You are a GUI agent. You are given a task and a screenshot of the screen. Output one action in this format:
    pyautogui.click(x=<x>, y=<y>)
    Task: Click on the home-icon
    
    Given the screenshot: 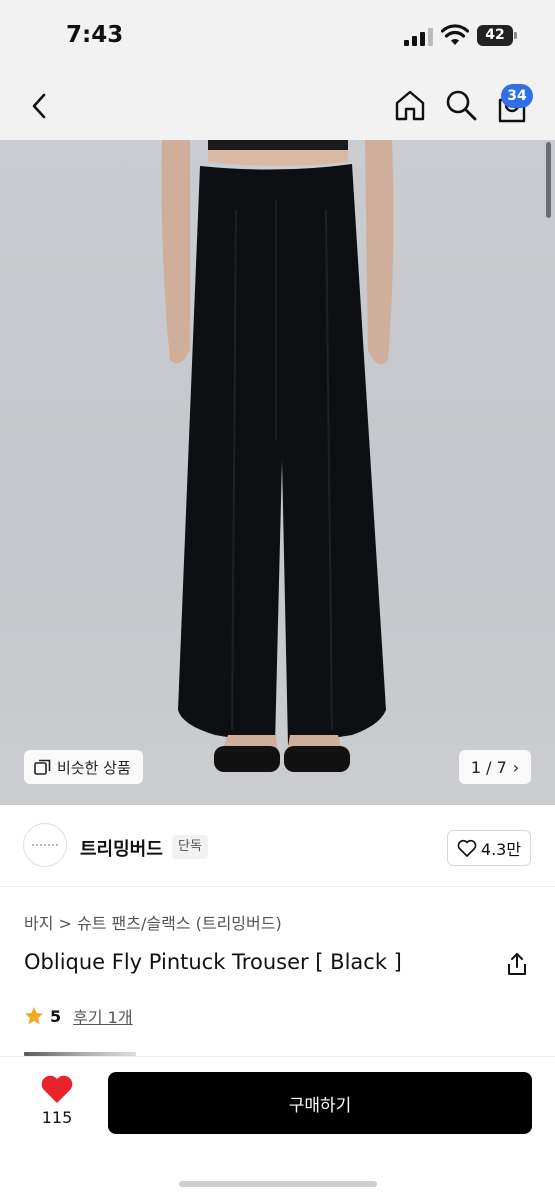 What is the action you would take?
    pyautogui.click(x=410, y=105)
    